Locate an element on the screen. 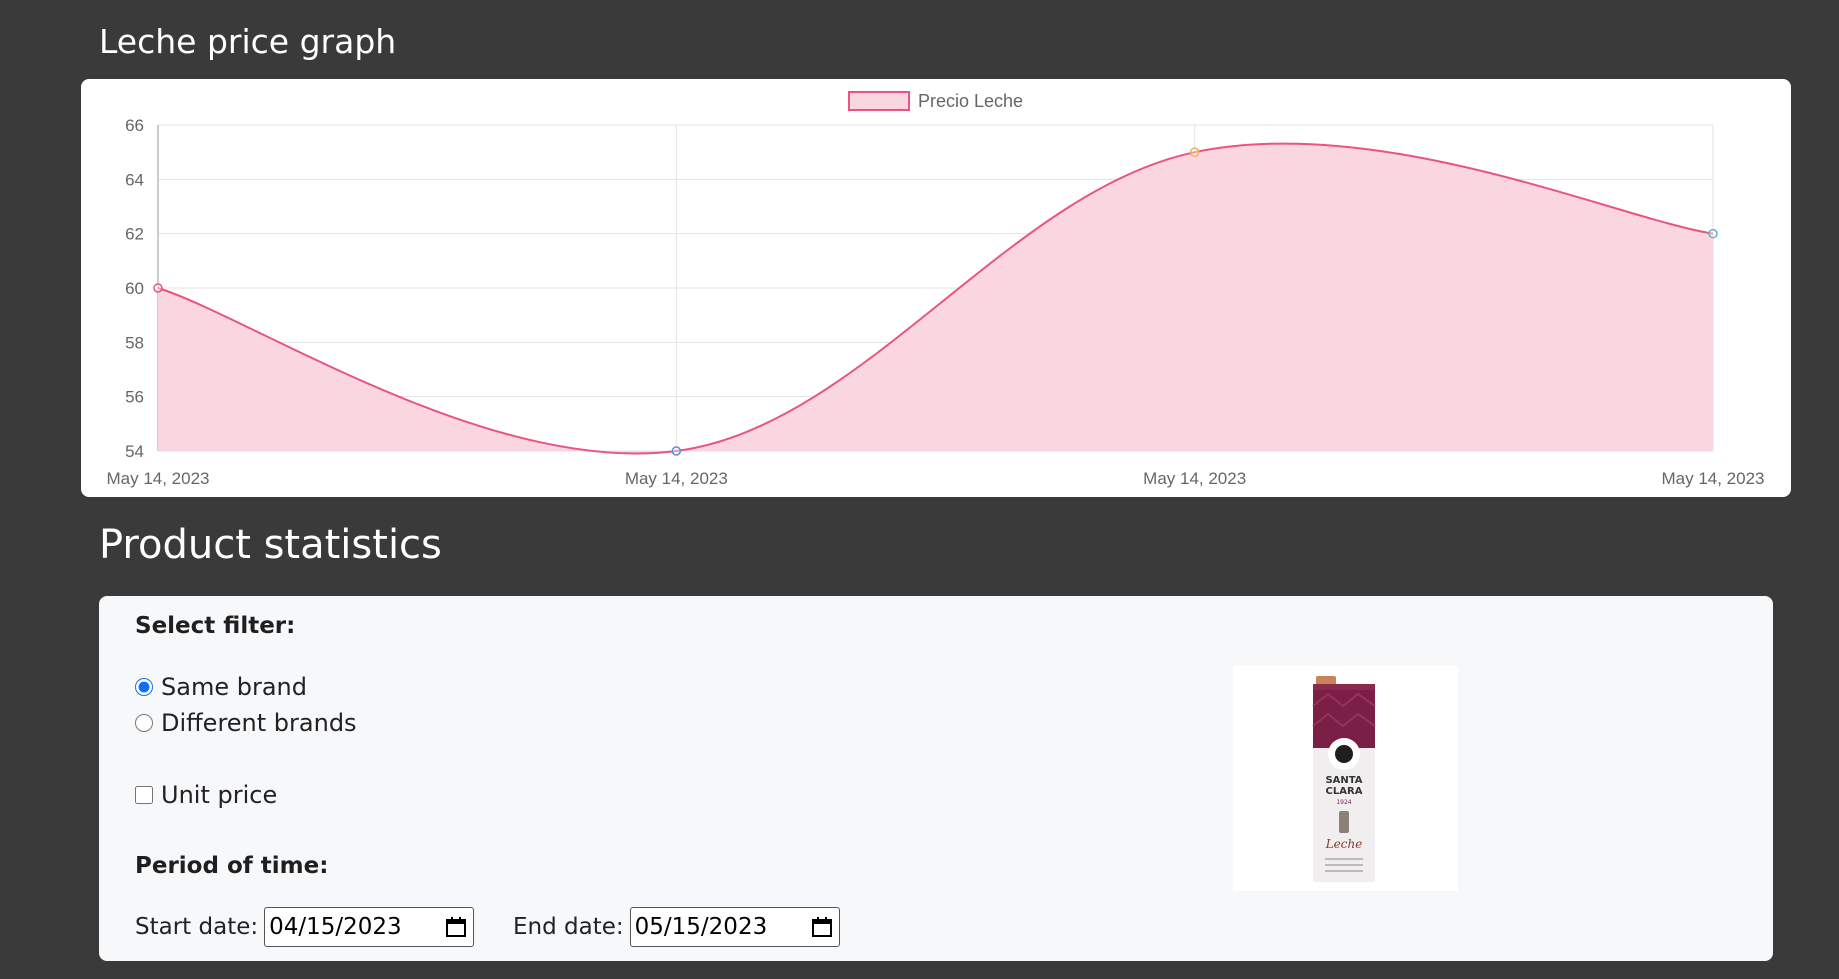 The image size is (1839, 979). unit-price-checkbox is located at coordinates (144, 795).